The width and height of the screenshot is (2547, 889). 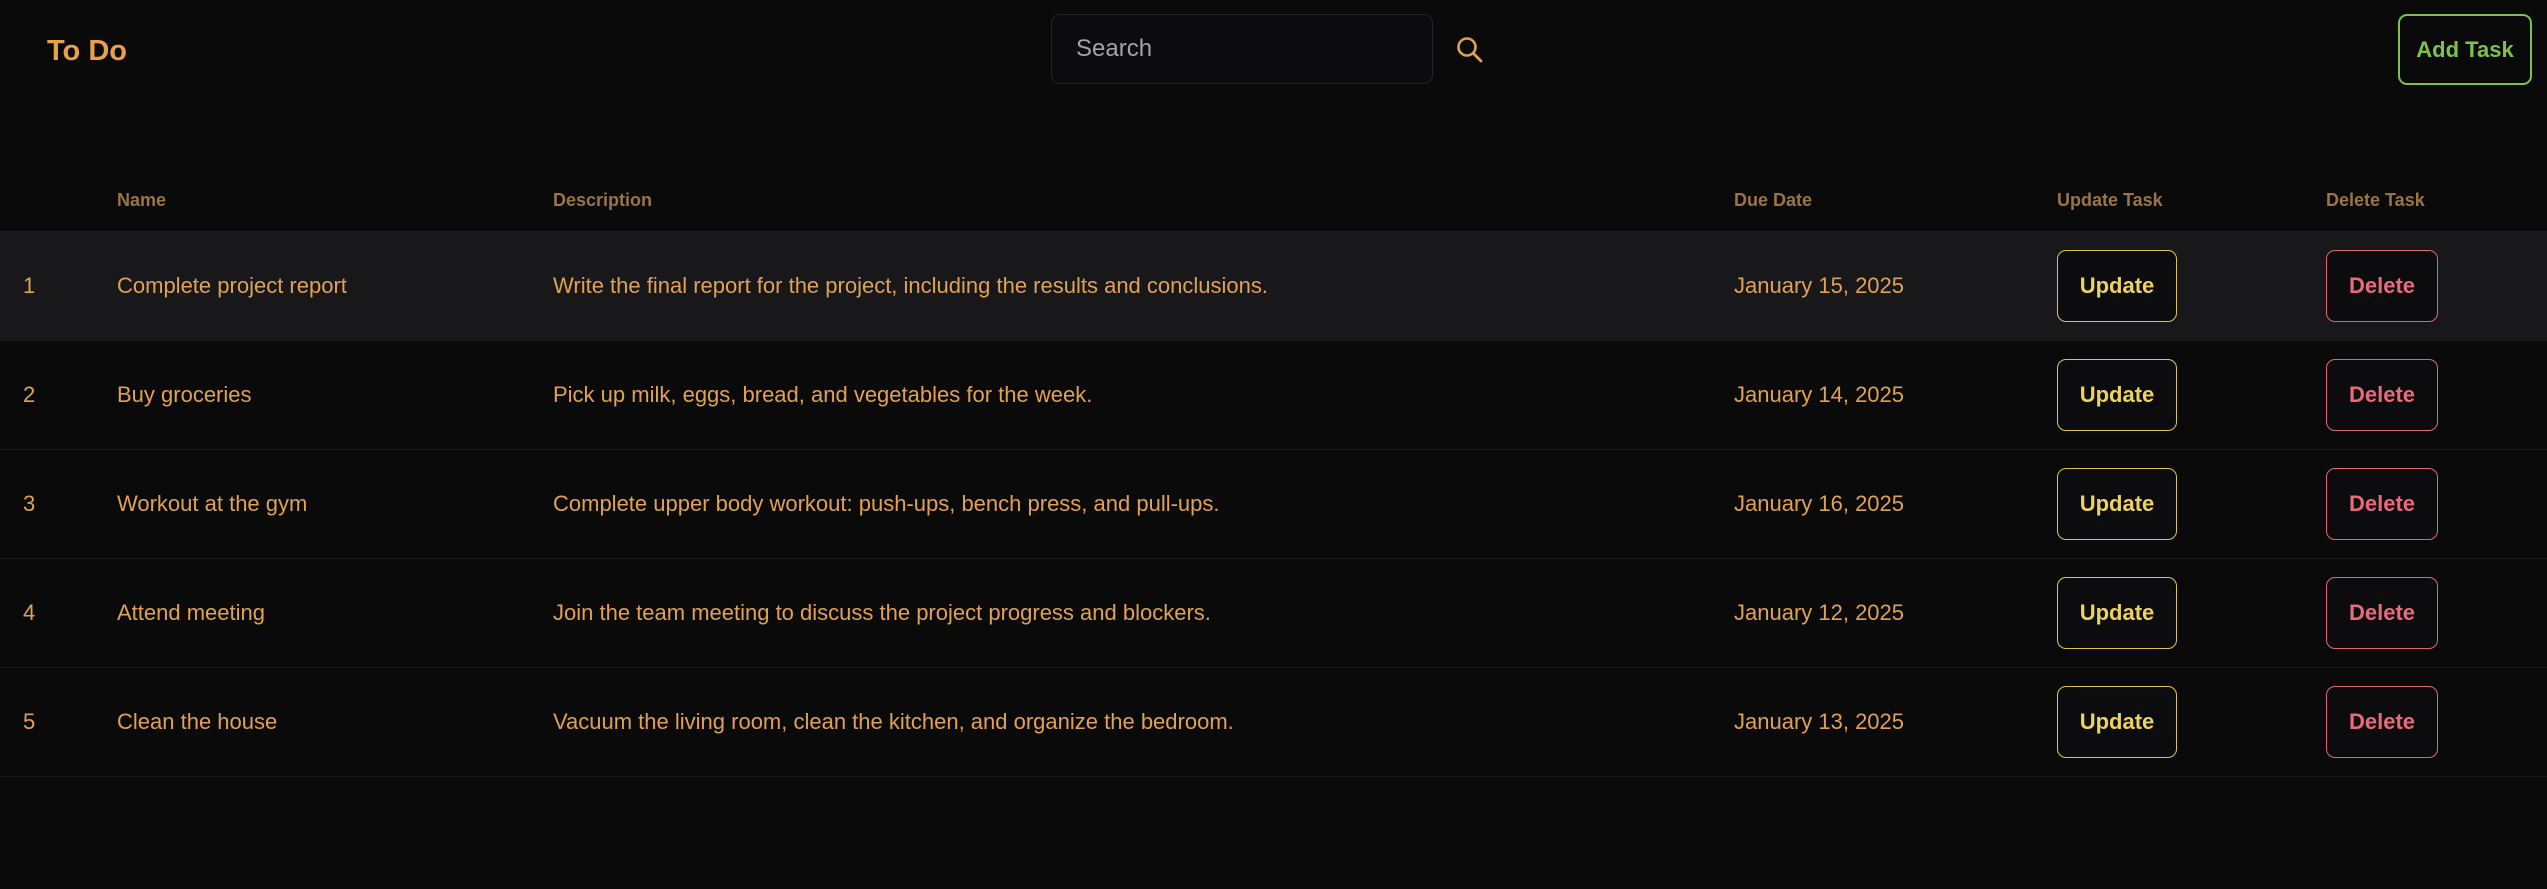 What do you see at coordinates (212, 503) in the screenshot?
I see `task-name: Workout at the gym` at bounding box center [212, 503].